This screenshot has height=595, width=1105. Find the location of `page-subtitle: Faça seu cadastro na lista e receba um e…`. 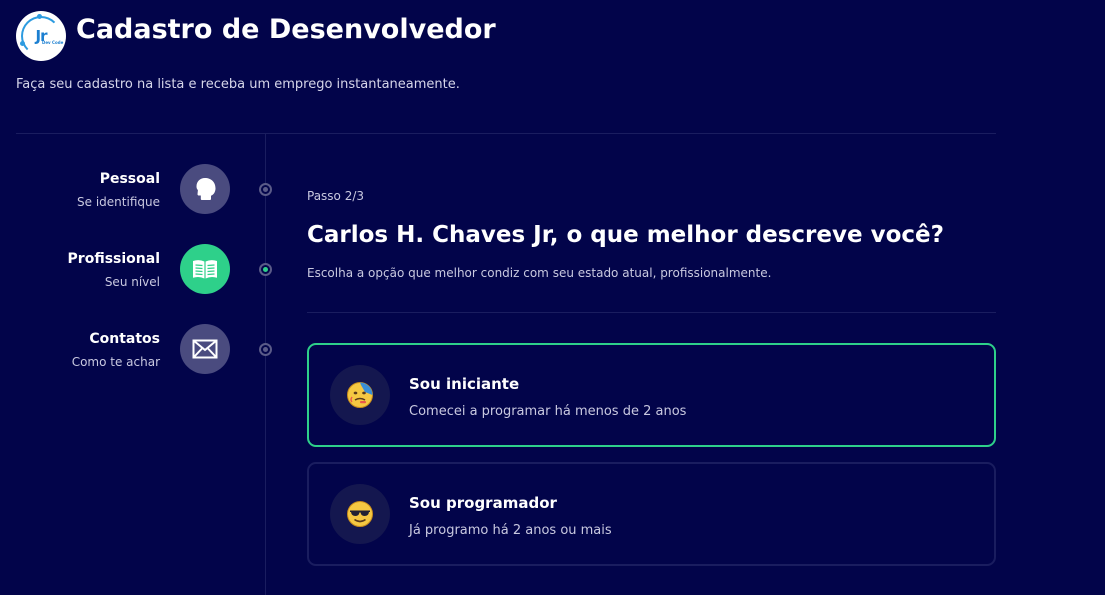

page-subtitle: Faça seu cadastro na lista e receba um e… is located at coordinates (238, 84).